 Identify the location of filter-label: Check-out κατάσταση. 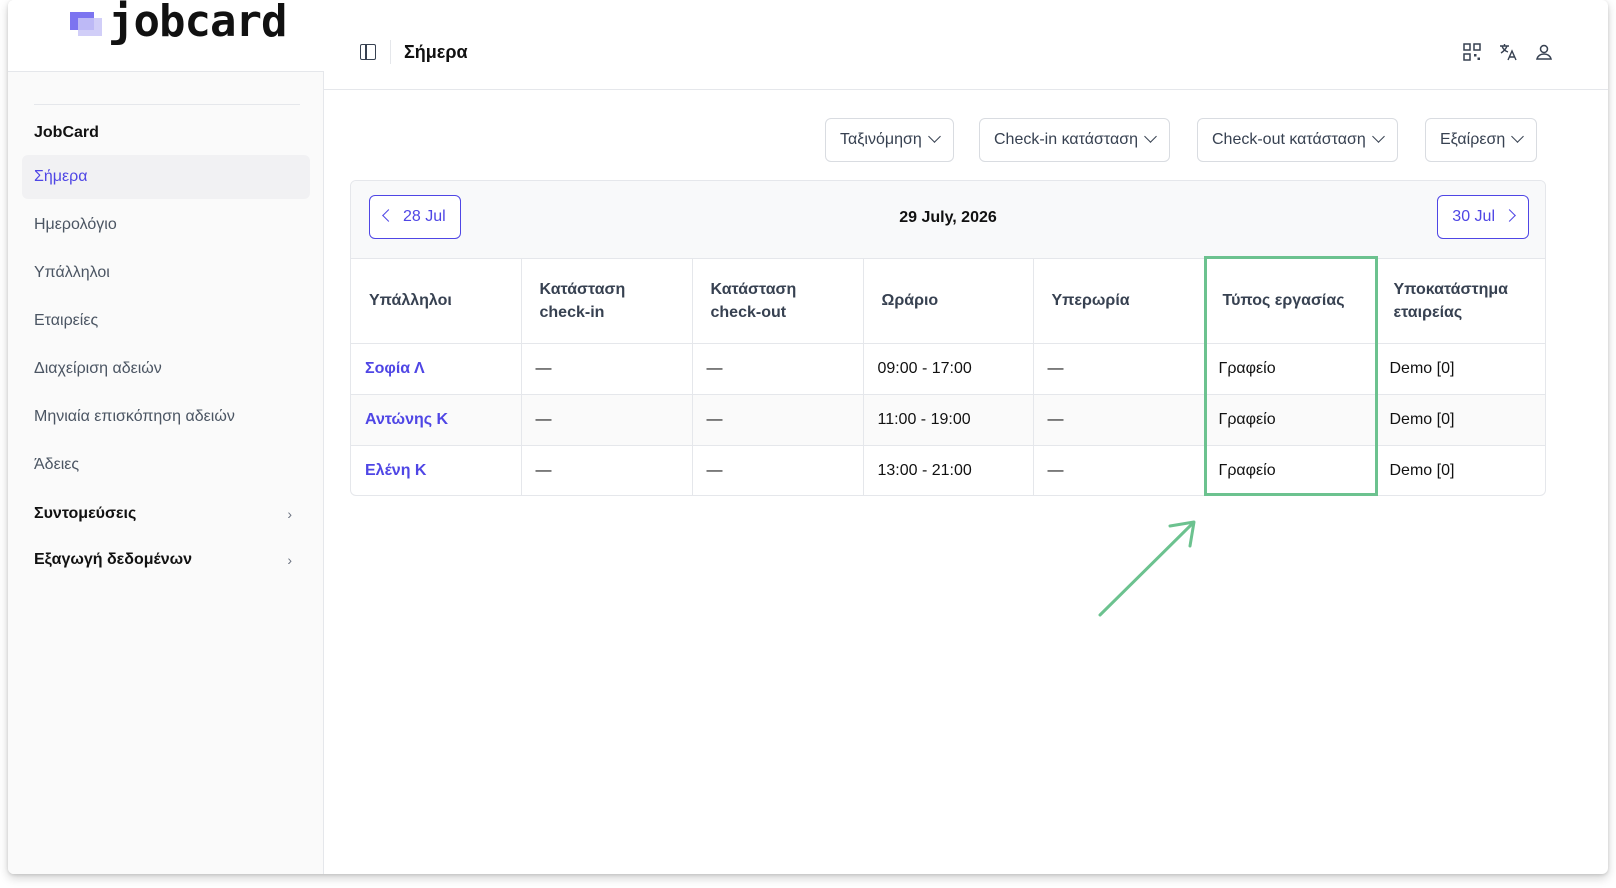
(1289, 139).